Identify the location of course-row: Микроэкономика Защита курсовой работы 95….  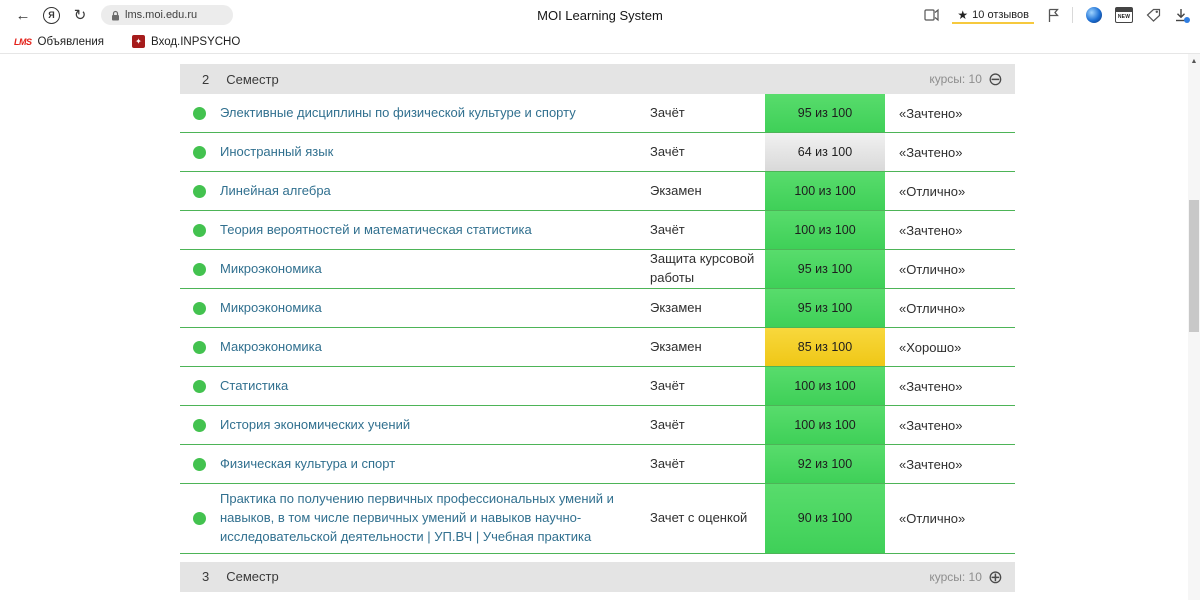
(597, 269).